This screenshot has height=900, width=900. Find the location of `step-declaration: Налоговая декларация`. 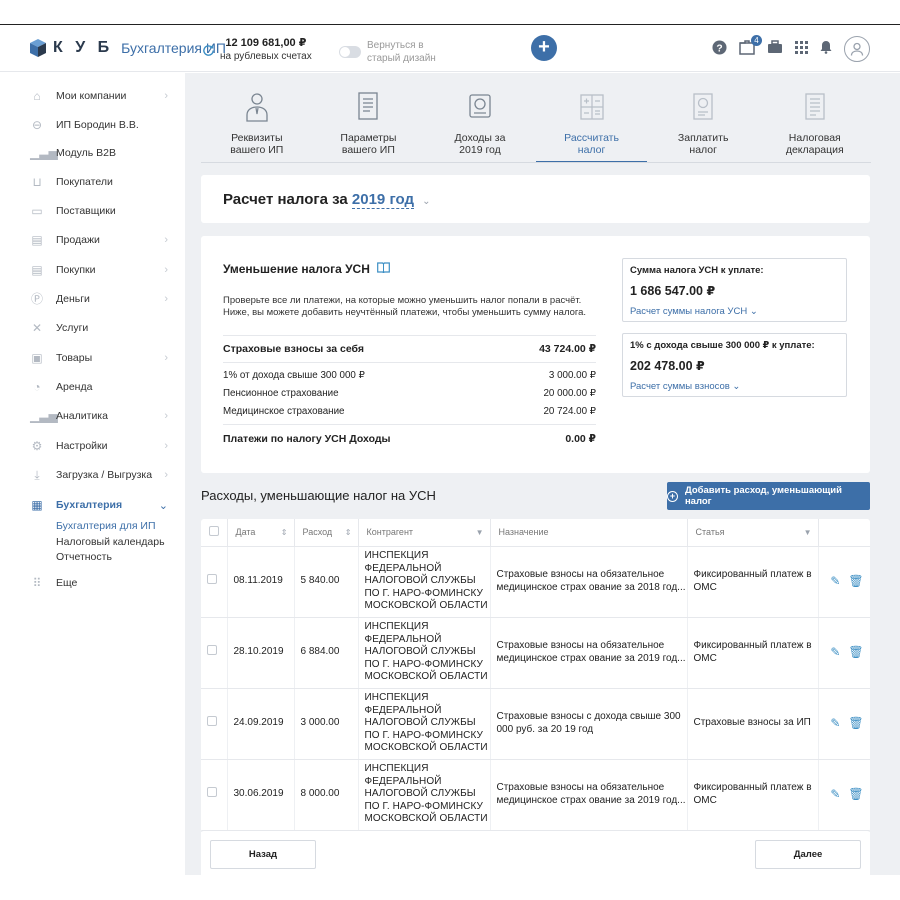

step-declaration: Налоговая декларация is located at coordinates (815, 118).